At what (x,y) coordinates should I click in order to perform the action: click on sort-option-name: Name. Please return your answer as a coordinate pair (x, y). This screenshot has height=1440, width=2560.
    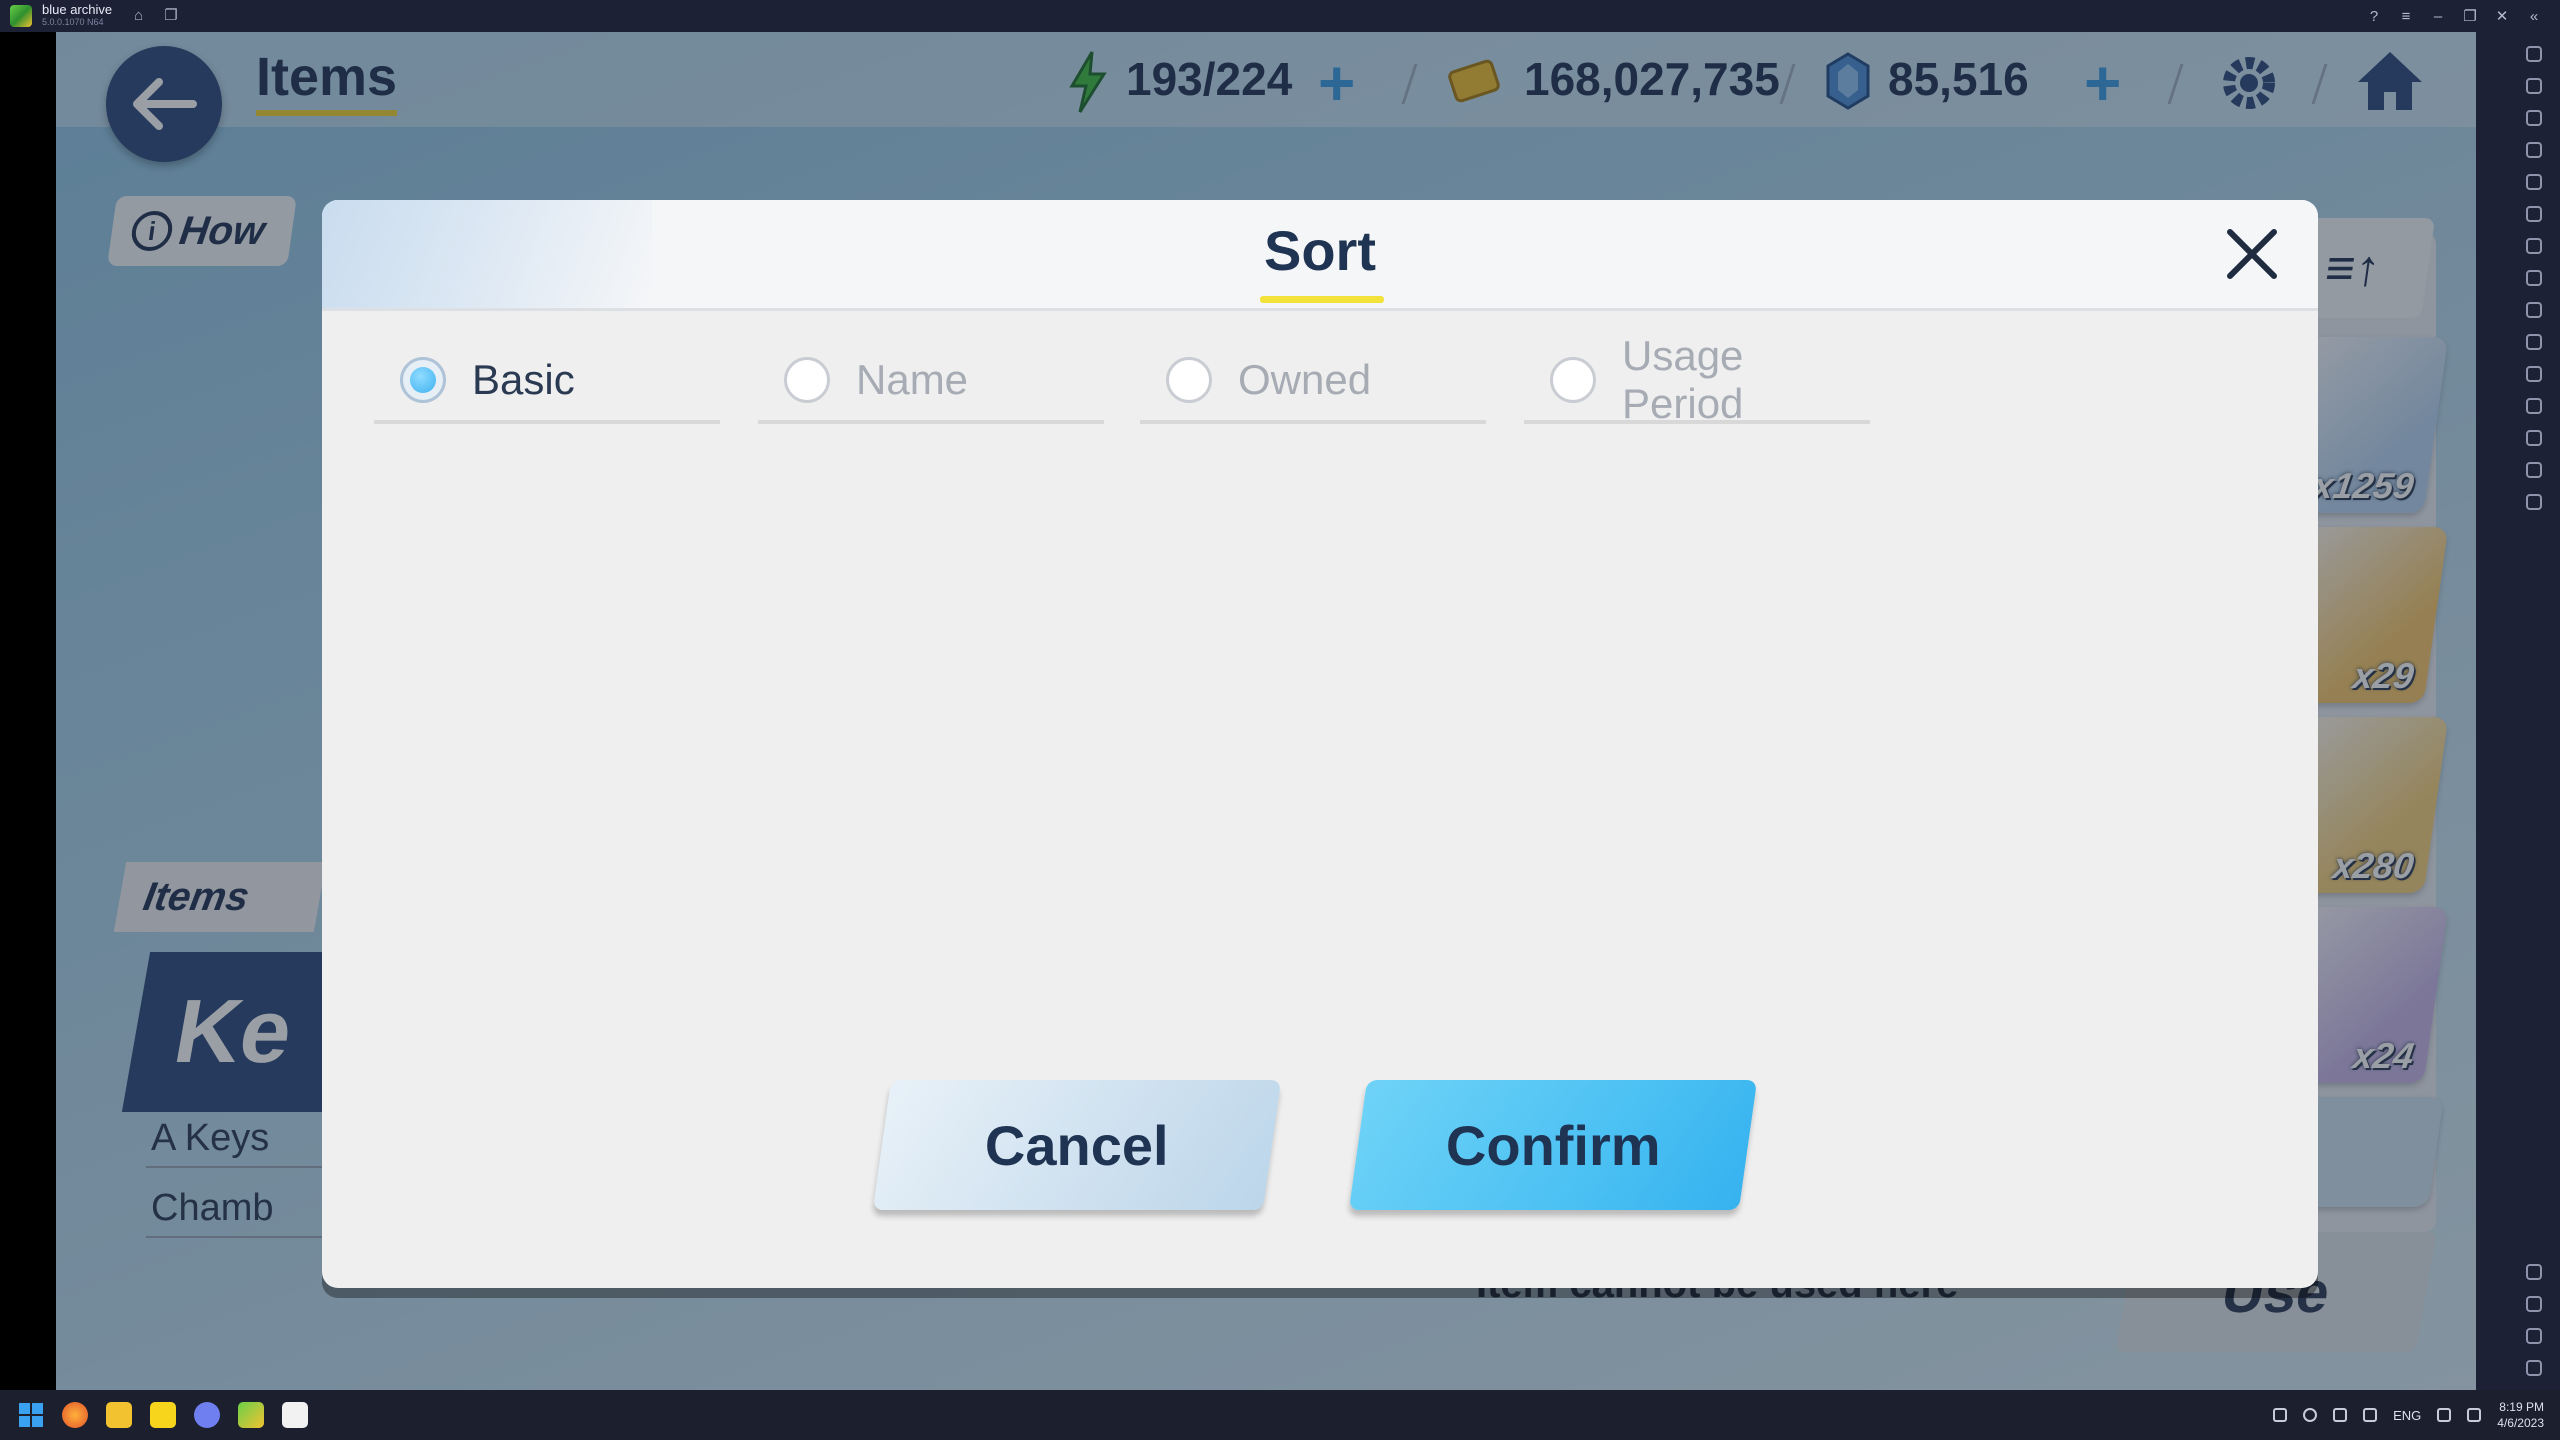
    Looking at the image, I should click on (931, 382).